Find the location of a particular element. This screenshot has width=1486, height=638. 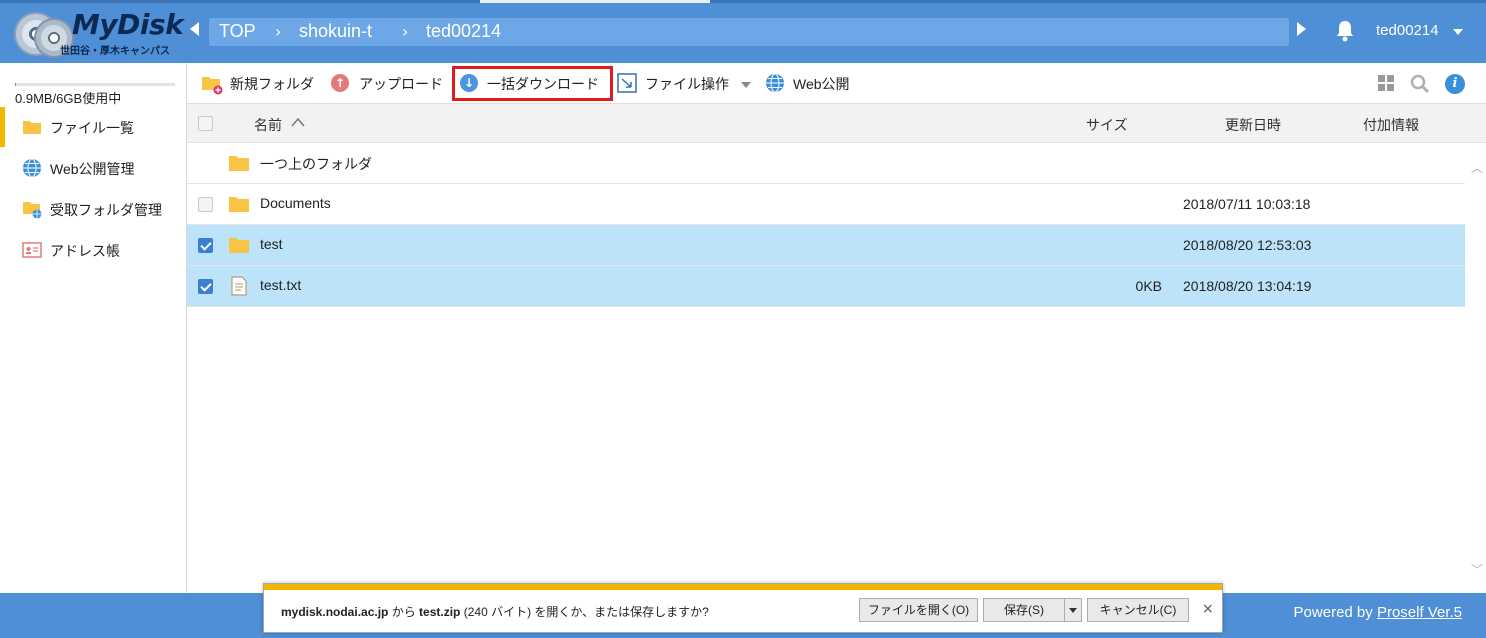

row-name: 一つ上のフォルダ is located at coordinates (316, 164).